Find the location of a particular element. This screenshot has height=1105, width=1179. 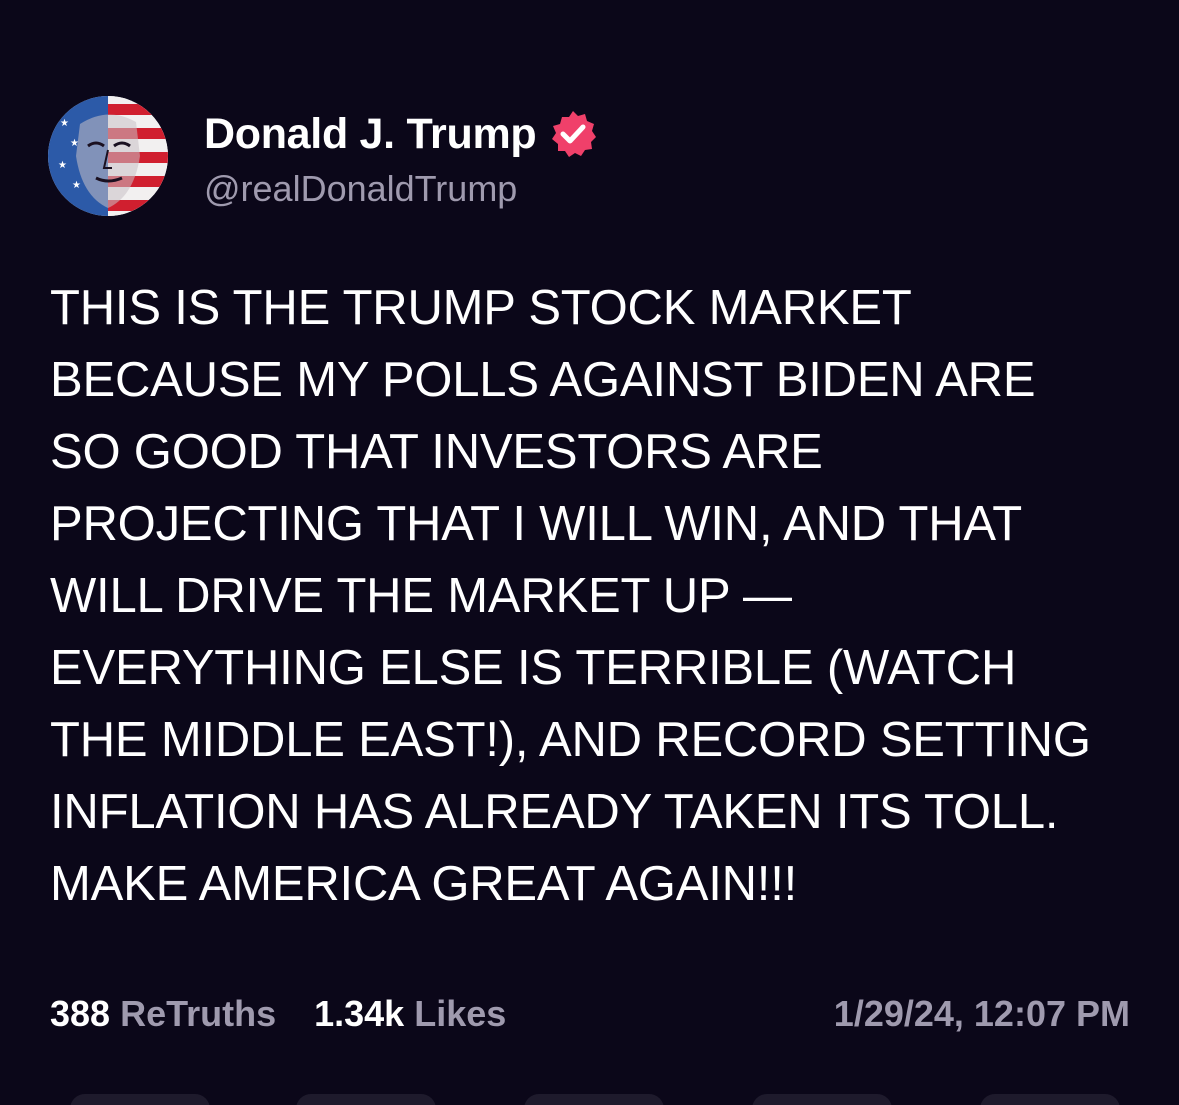

retruth-button is located at coordinates (366, 1099).